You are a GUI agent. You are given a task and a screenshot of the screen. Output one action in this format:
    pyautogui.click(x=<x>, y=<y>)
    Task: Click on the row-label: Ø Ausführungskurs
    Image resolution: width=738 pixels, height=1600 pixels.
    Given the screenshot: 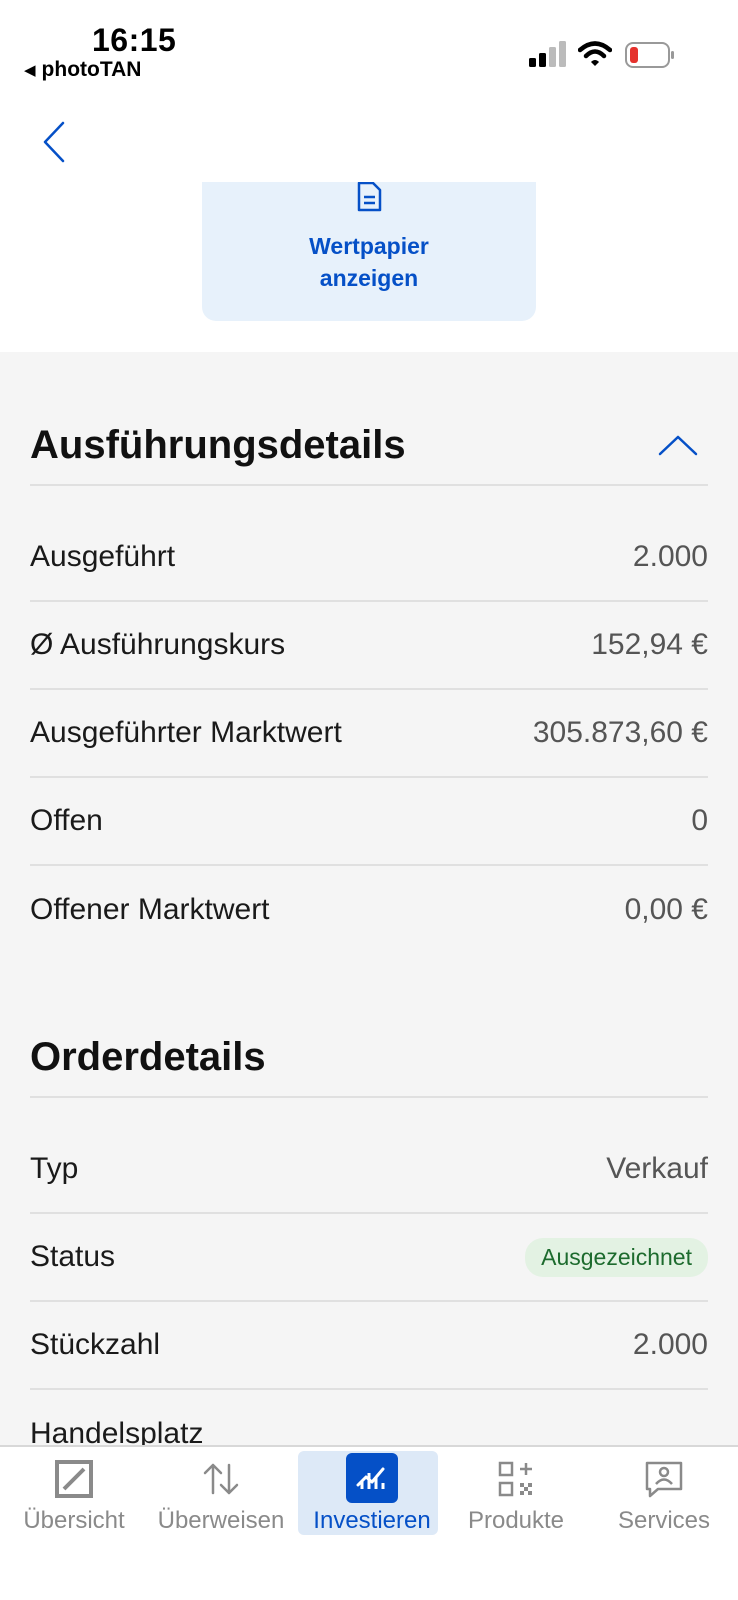 What is the action you would take?
    pyautogui.click(x=158, y=644)
    